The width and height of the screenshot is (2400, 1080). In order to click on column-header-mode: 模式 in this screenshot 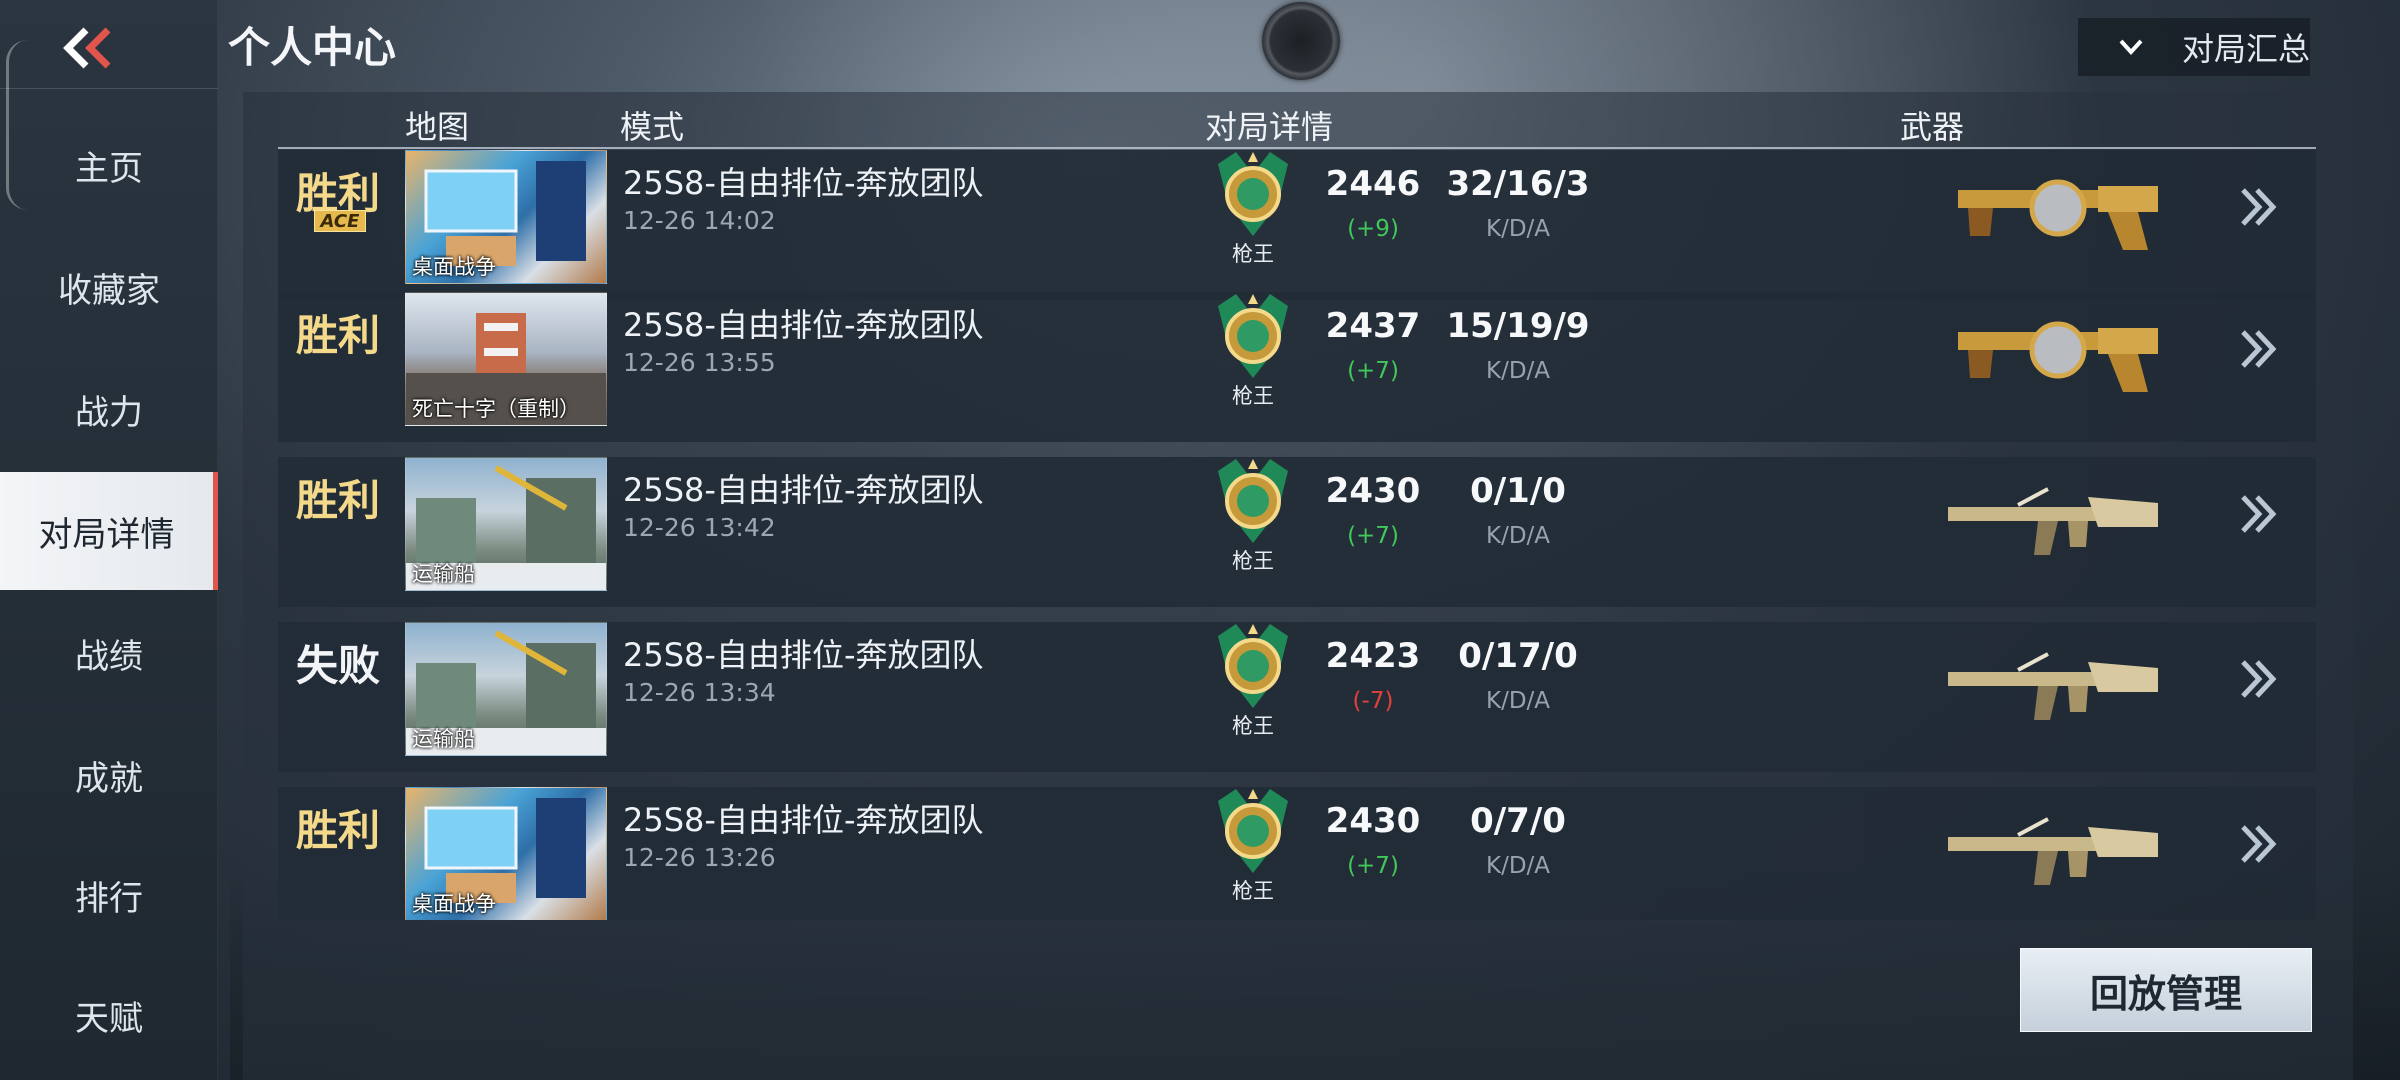, I will do `click(652, 127)`.